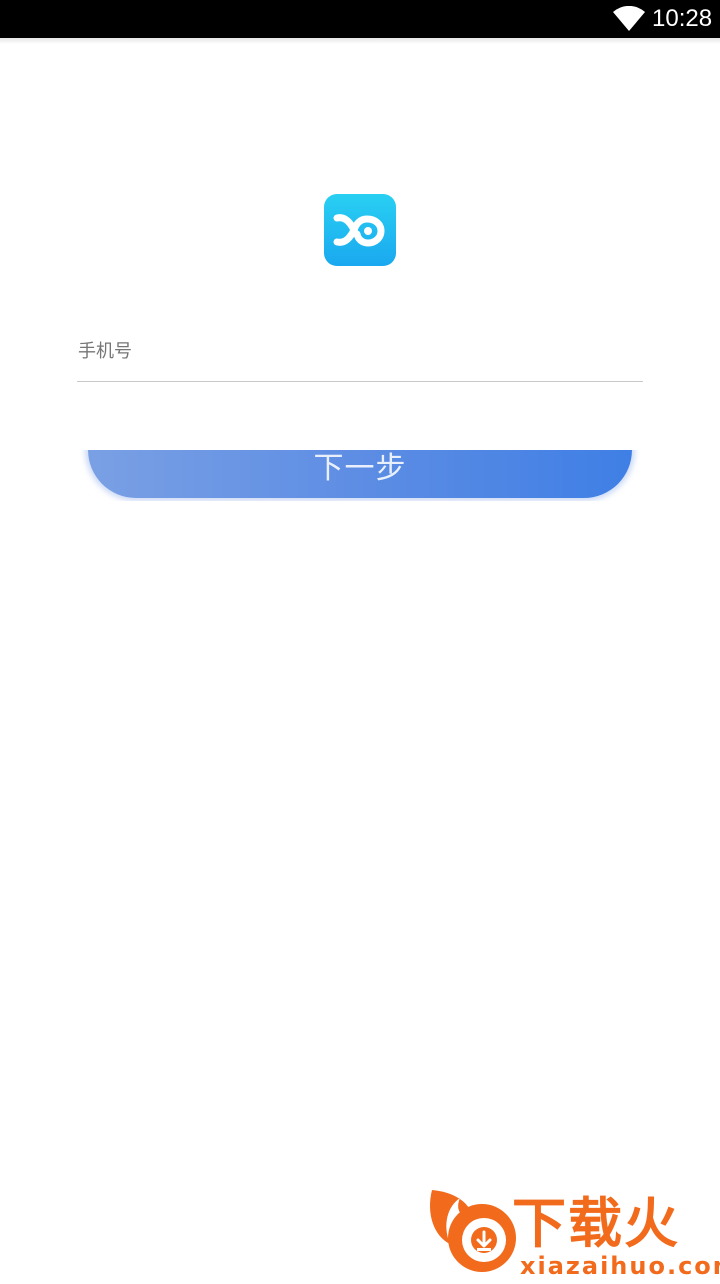 The width and height of the screenshot is (720, 1284). I want to click on status-bar-shadow, so click(360, 41).